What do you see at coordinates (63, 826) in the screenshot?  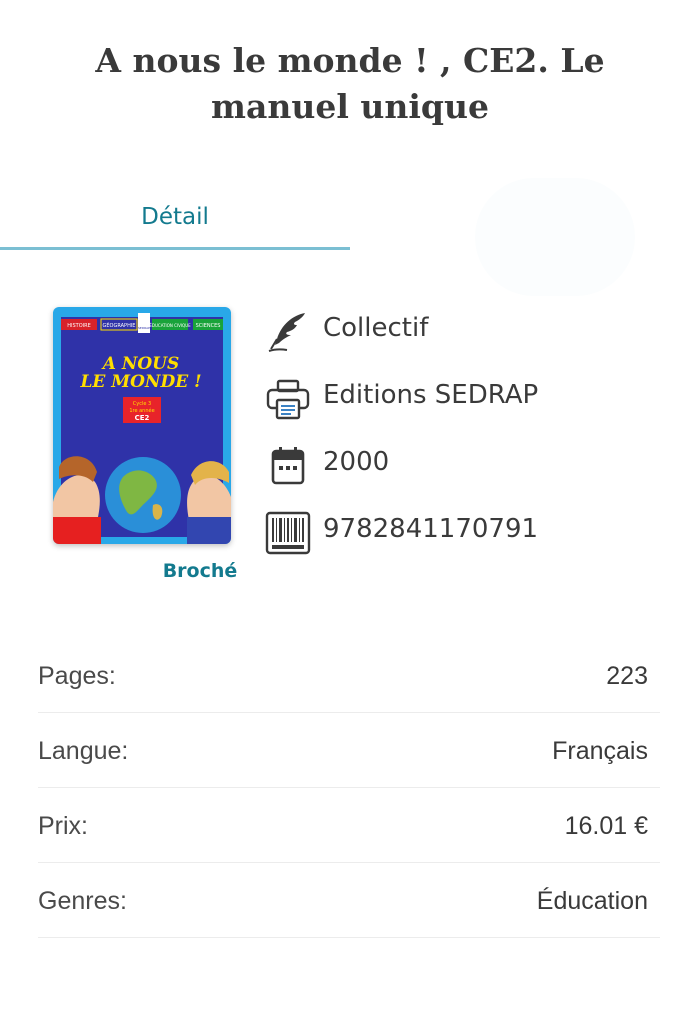 I see `spec-label: Prix:` at bounding box center [63, 826].